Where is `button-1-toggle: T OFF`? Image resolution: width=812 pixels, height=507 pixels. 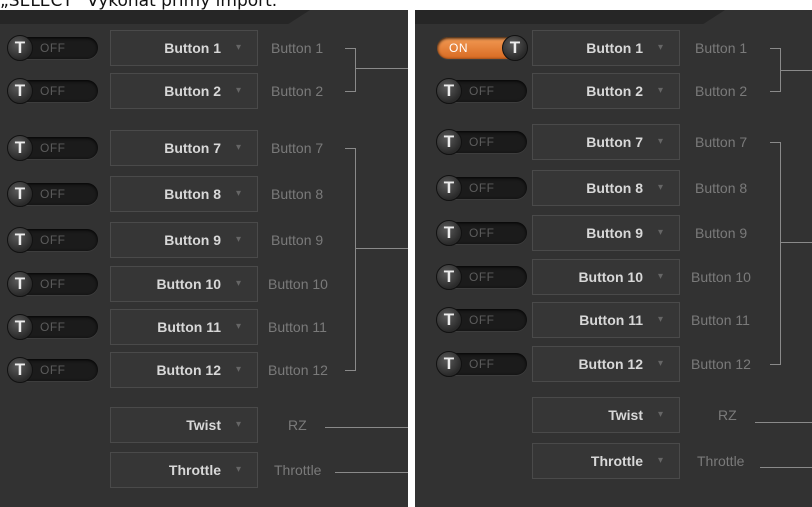 button-1-toggle: T OFF is located at coordinates (52, 48).